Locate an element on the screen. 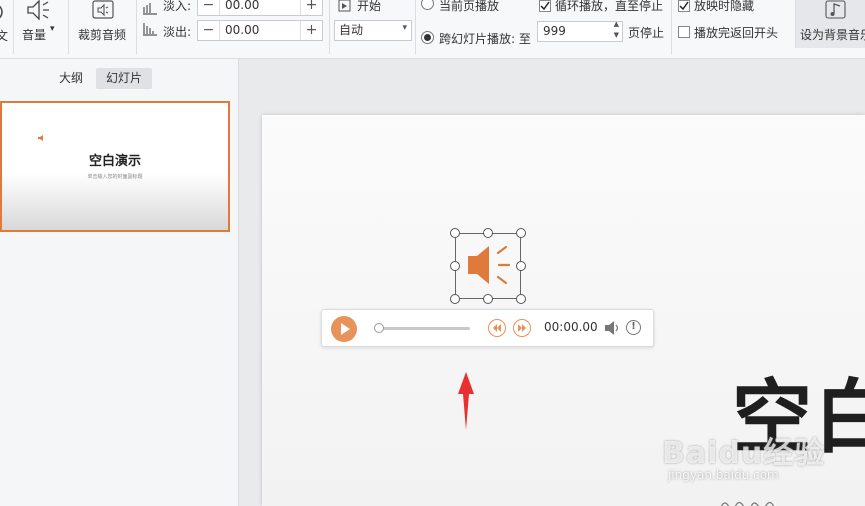  audio-player: 00:00.00 ! is located at coordinates (487, 328).